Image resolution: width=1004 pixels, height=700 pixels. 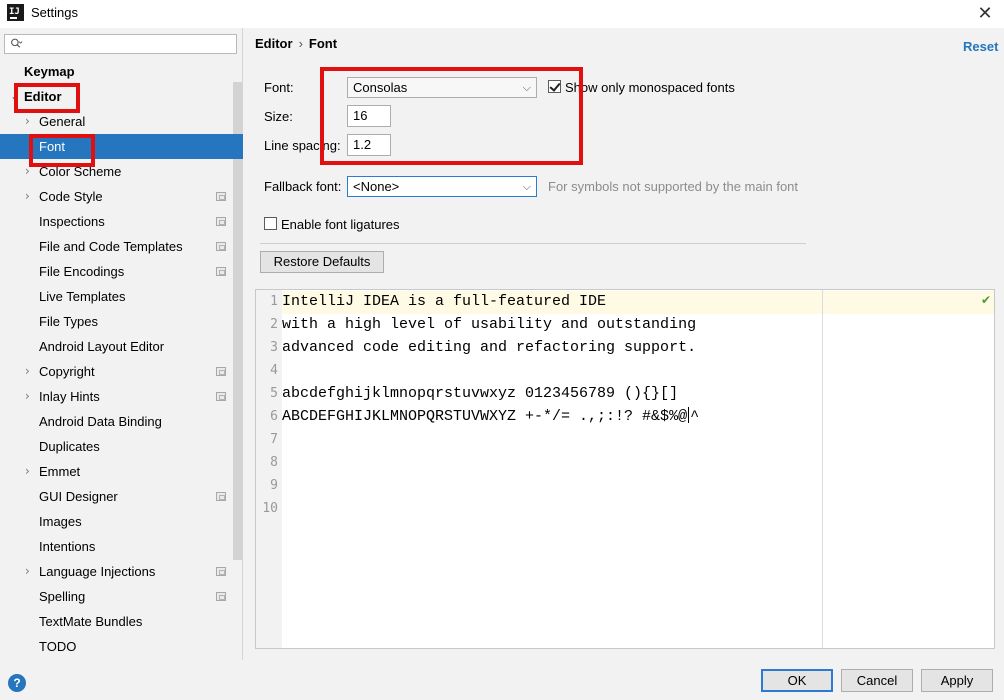 What do you see at coordinates (980, 46) in the screenshot?
I see `reset-link: Reset` at bounding box center [980, 46].